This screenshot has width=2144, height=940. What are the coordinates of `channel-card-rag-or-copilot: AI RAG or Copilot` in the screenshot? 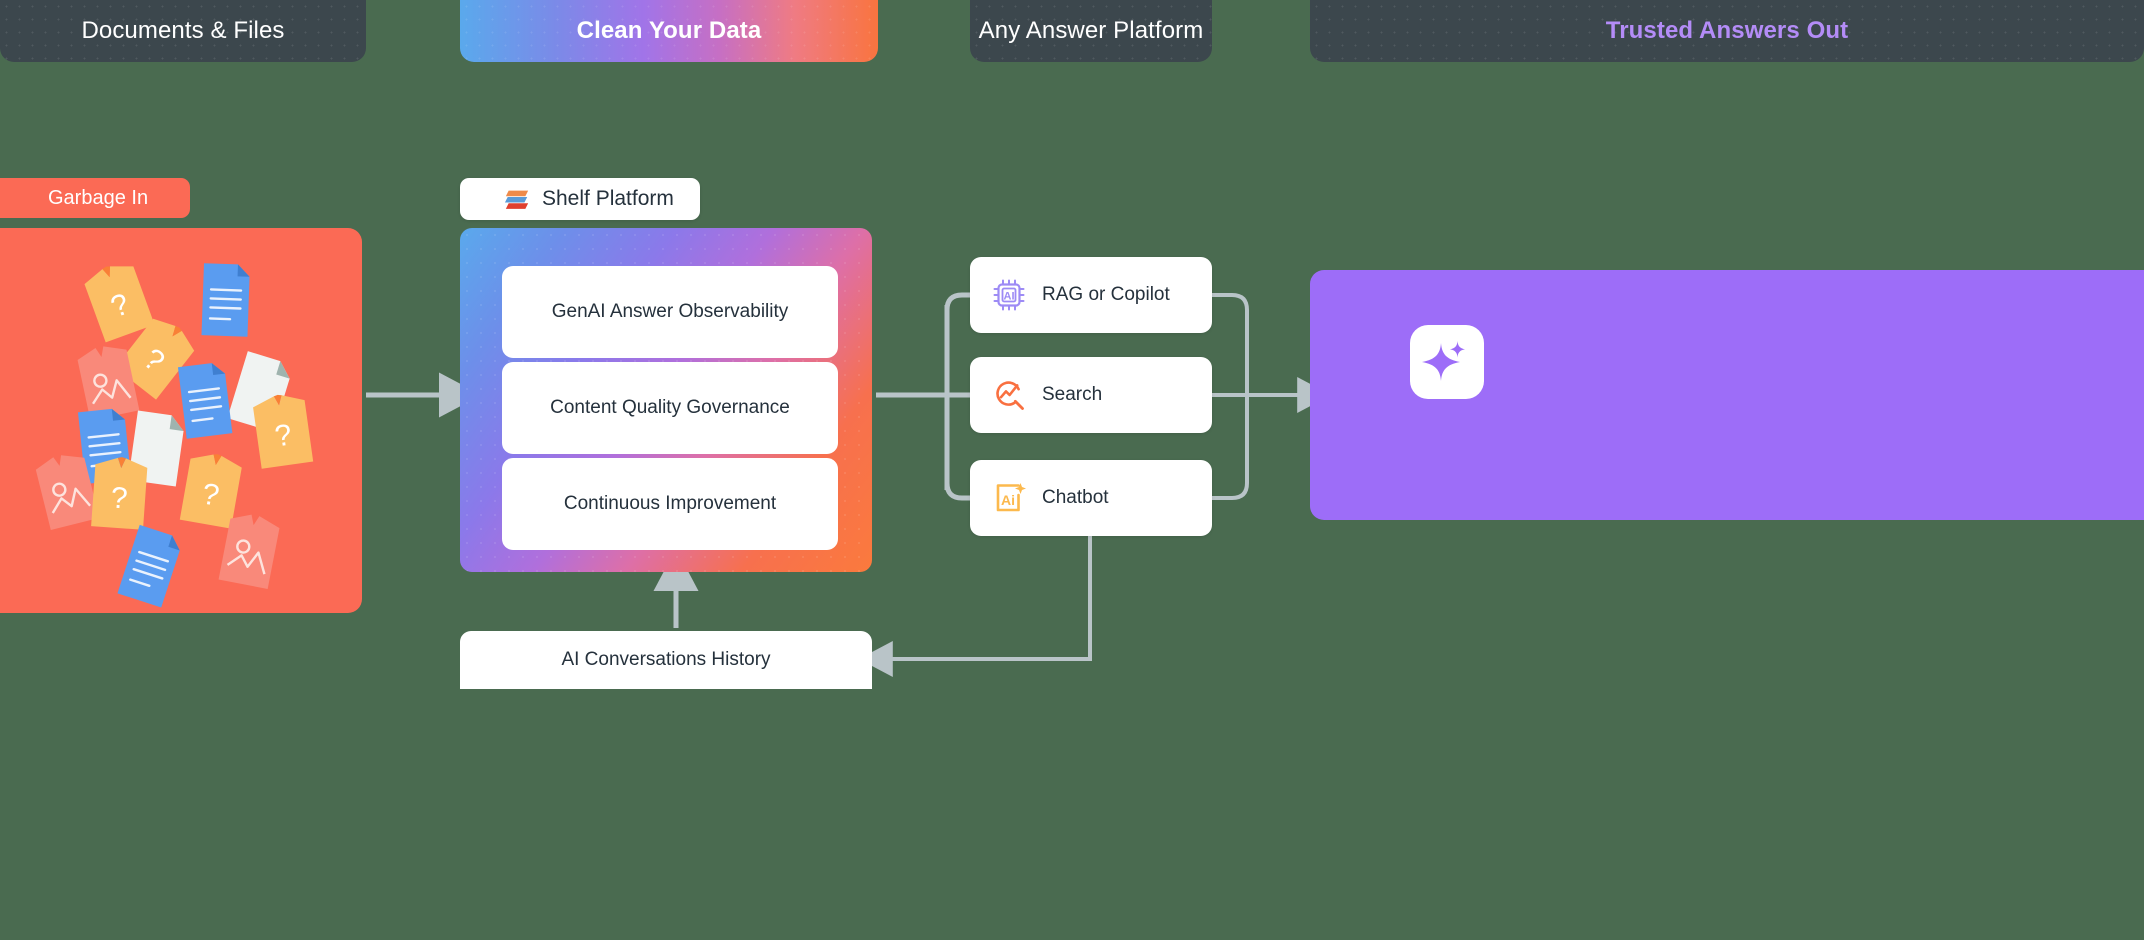 It's located at (1091, 295).